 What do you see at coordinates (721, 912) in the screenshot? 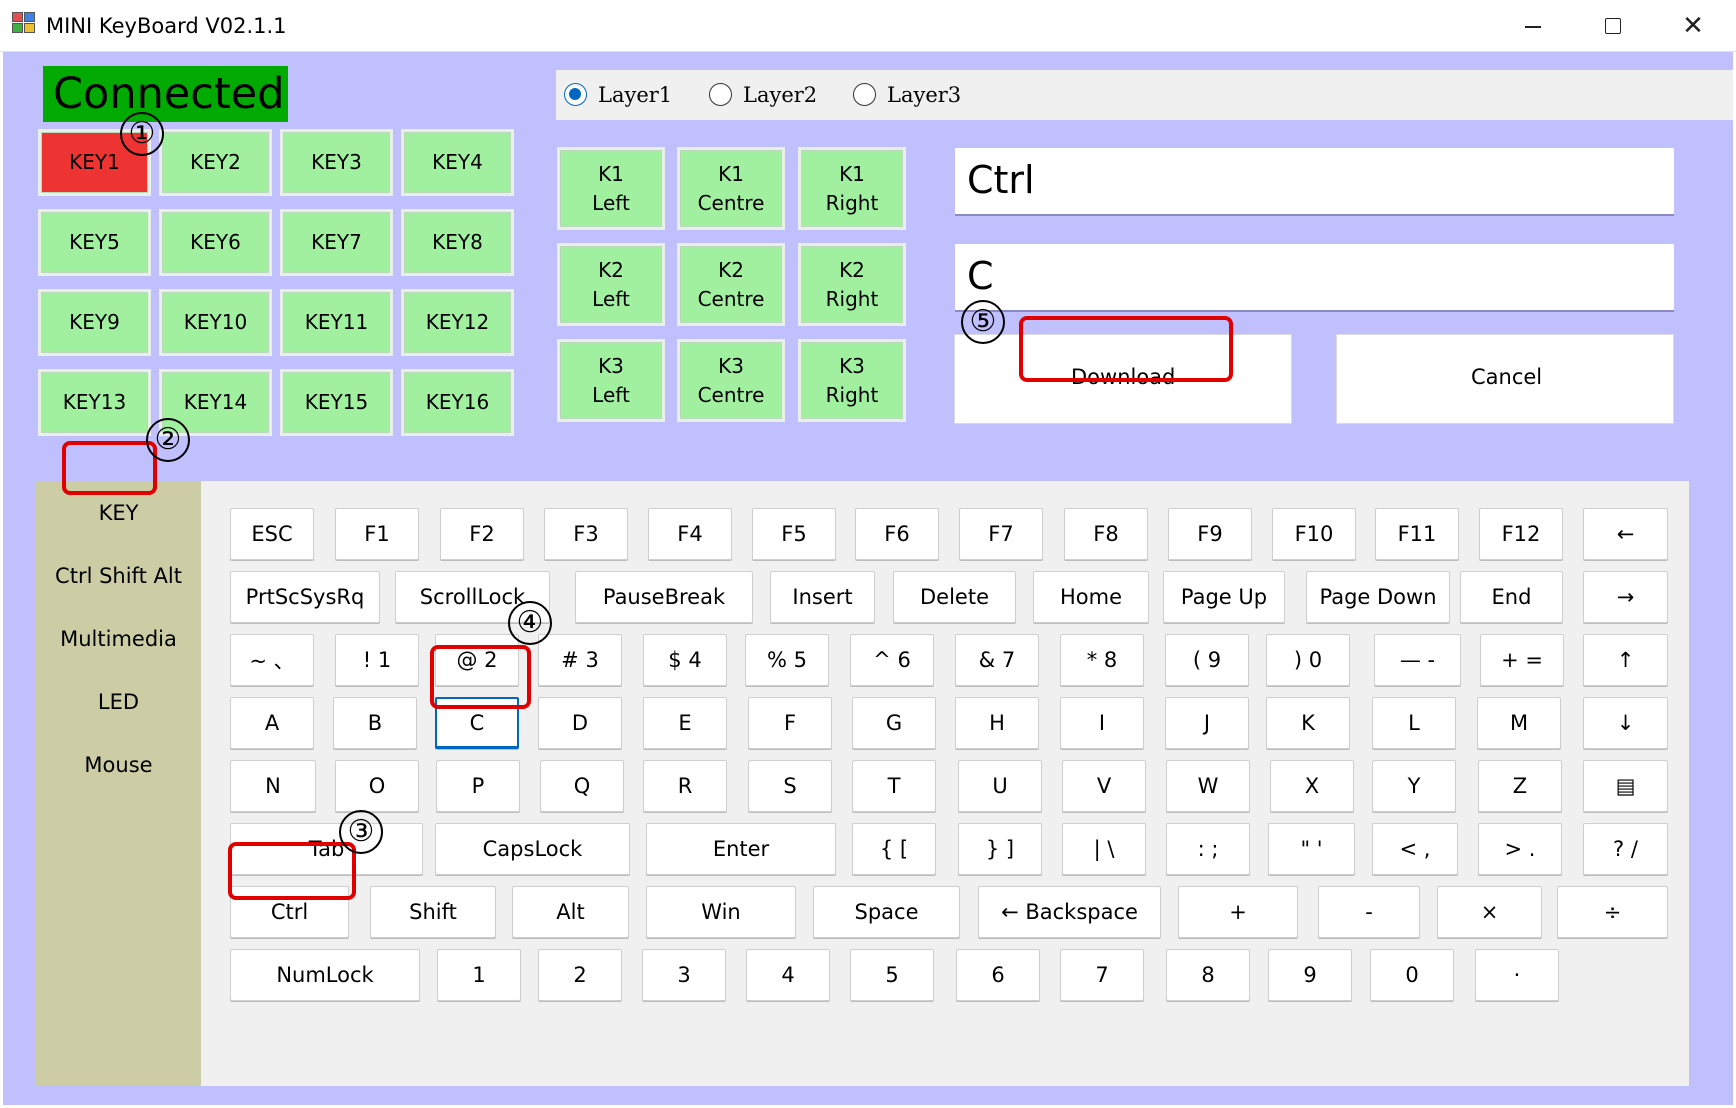
I see `key-modifier-row-3: Win` at bounding box center [721, 912].